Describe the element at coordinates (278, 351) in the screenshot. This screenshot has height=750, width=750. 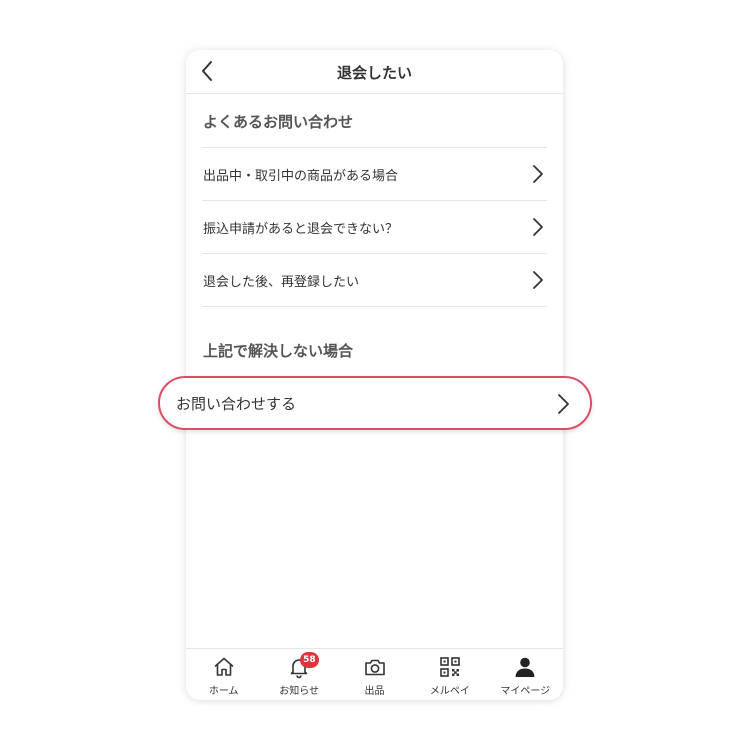
I see `unresolved-section-title: 上記で解決しない場合` at that location.